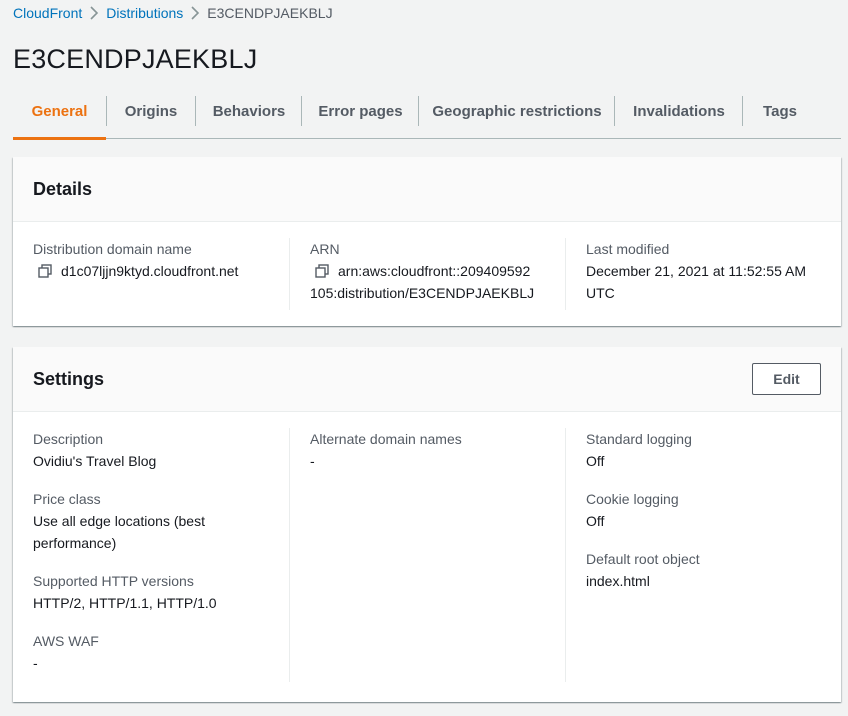 The image size is (848, 716). I want to click on cookie-logging-field: Cookie logging Off, so click(706, 510).